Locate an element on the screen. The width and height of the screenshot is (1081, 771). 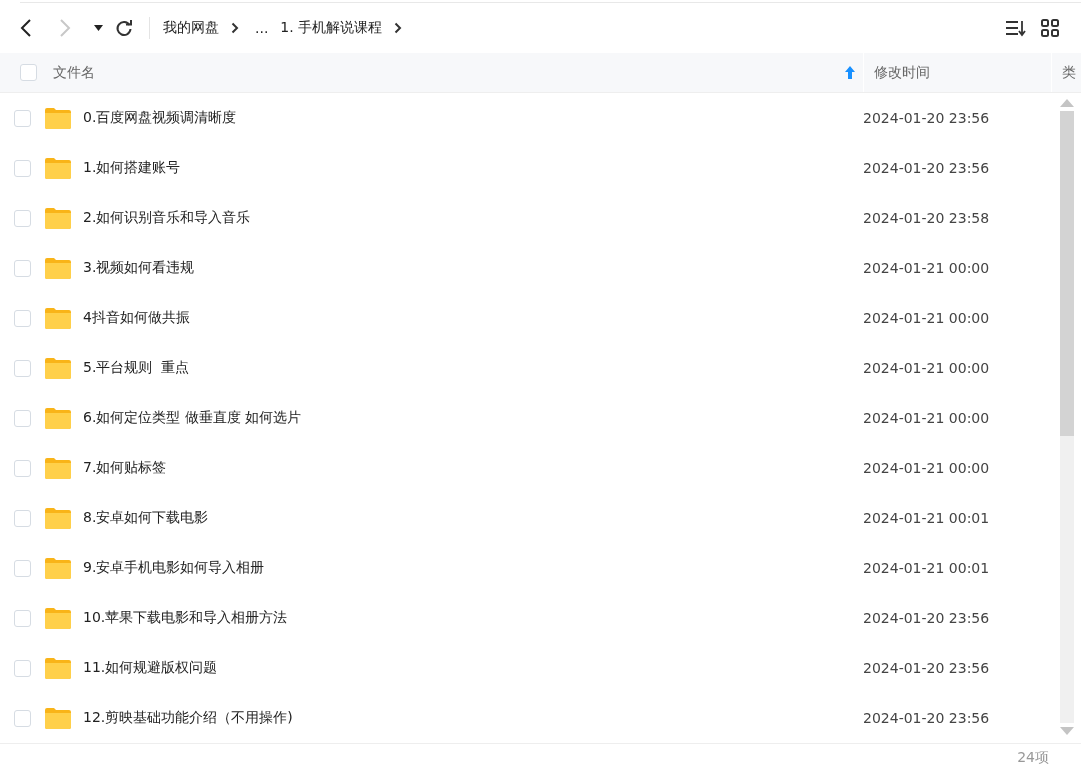
item-count: 24项 is located at coordinates (1033, 757).